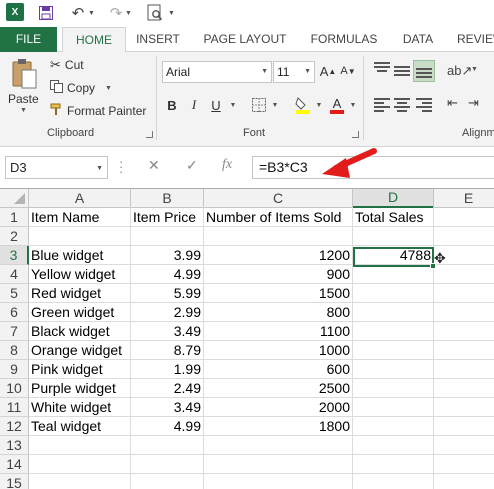 This screenshot has height=489, width=494. What do you see at coordinates (14, 255) in the screenshot?
I see `row-header-3: 3` at bounding box center [14, 255].